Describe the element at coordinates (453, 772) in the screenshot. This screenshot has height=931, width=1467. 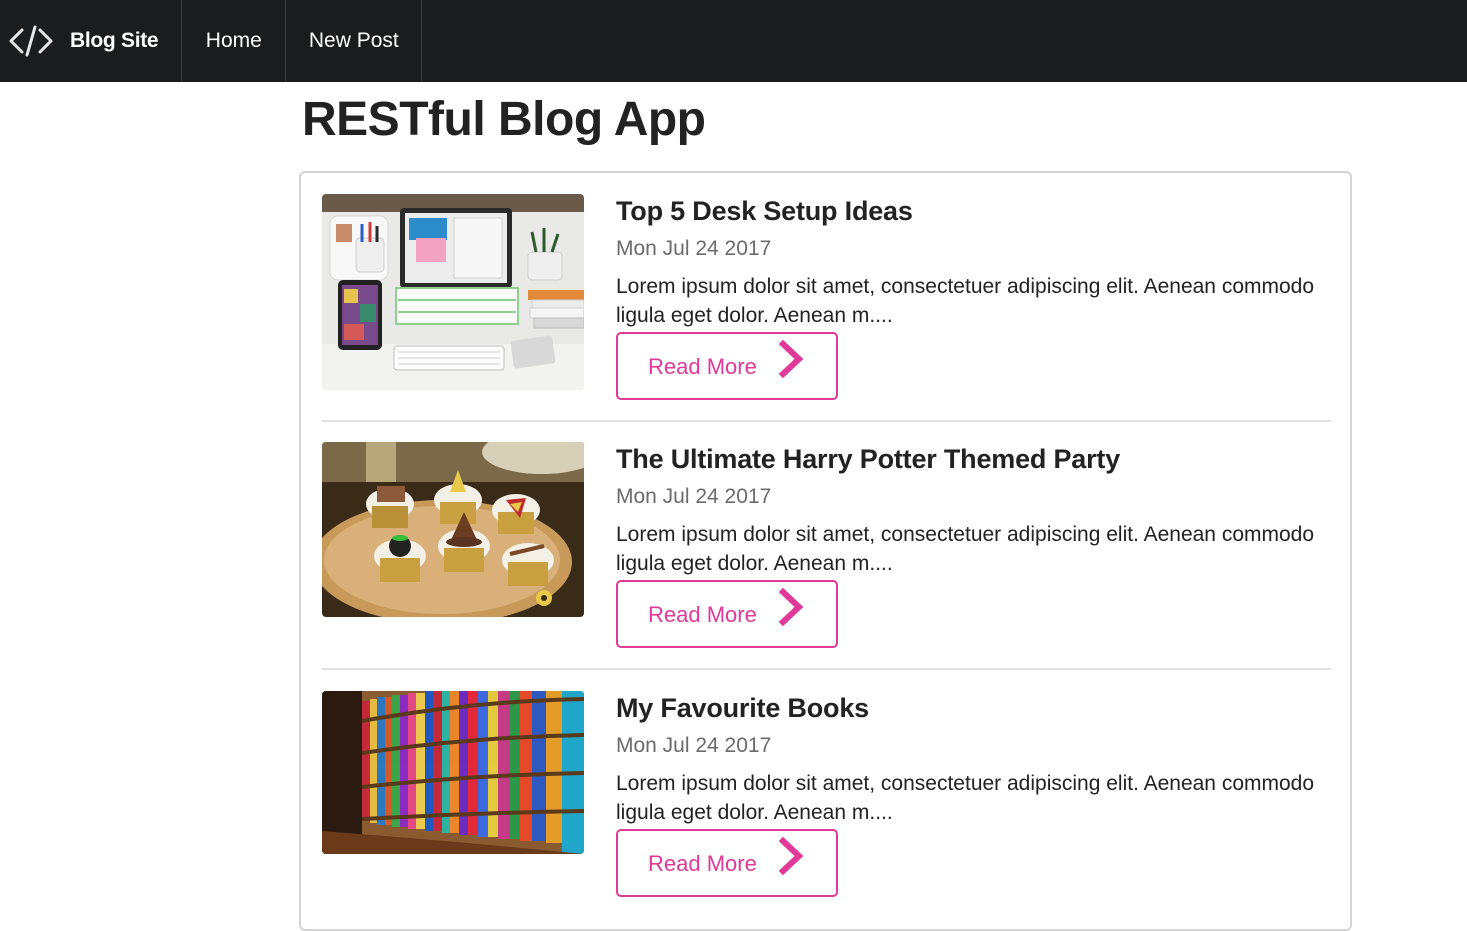
I see `post-image-bookshelf` at that location.